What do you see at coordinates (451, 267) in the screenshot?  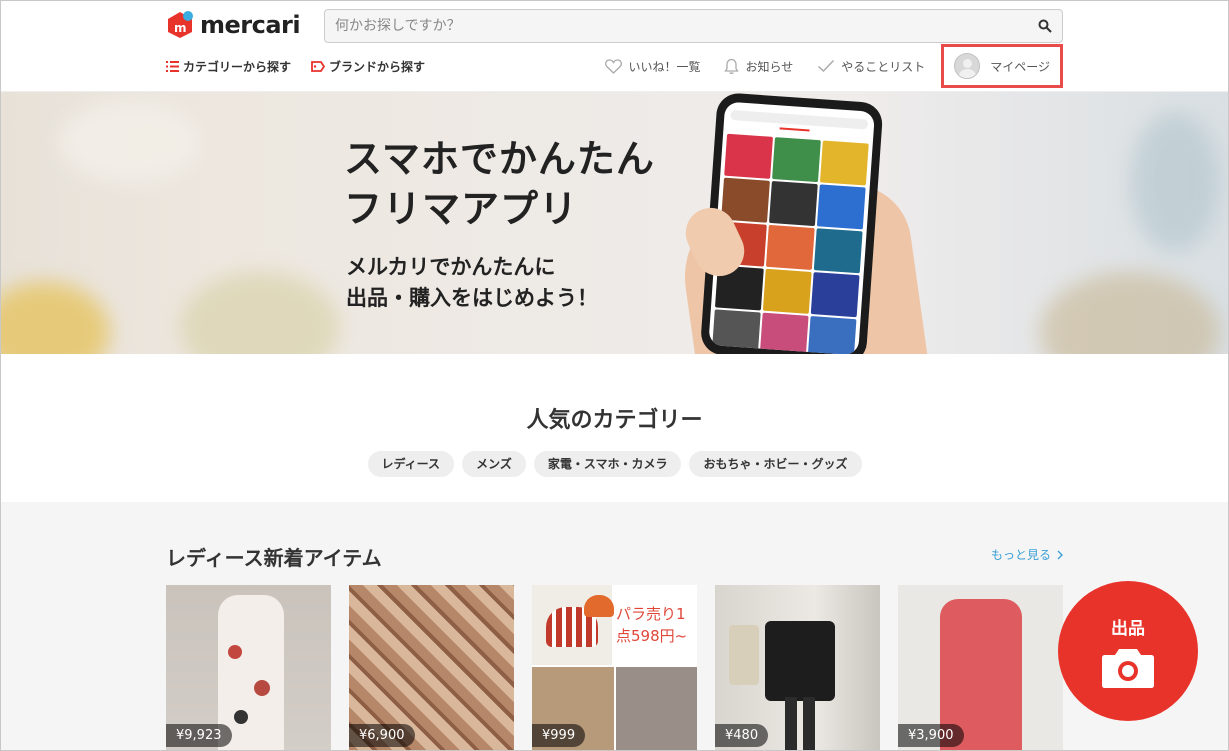 I see `banner-subline-line1: メルカリでかんたんに` at bounding box center [451, 267].